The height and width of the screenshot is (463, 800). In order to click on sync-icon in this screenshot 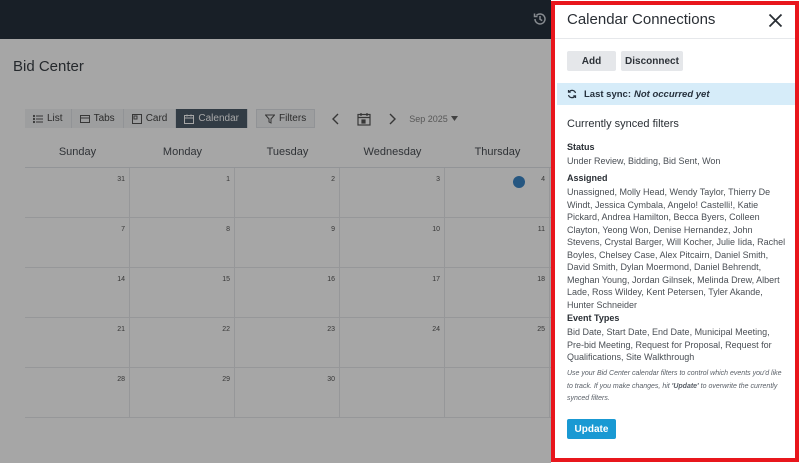, I will do `click(572, 94)`.